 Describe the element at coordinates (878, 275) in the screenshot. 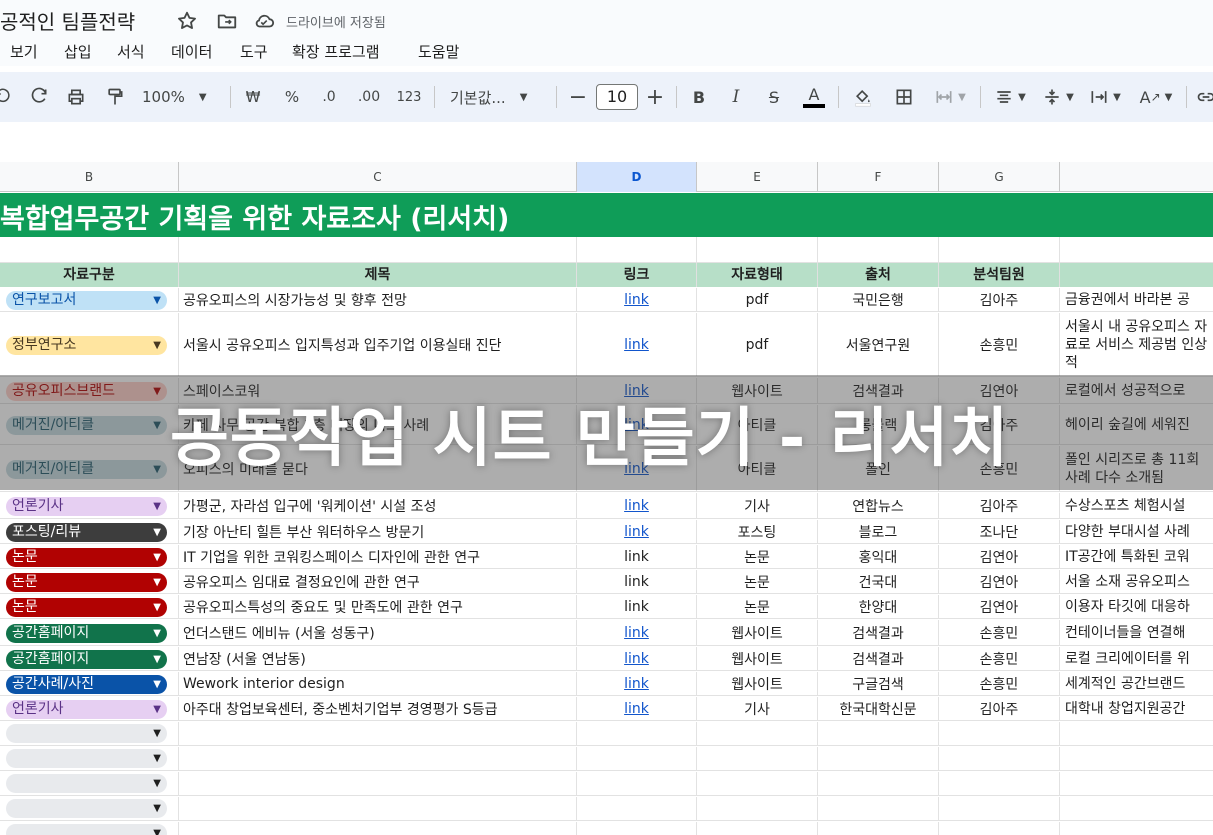

I see `header-source: 출처` at that location.